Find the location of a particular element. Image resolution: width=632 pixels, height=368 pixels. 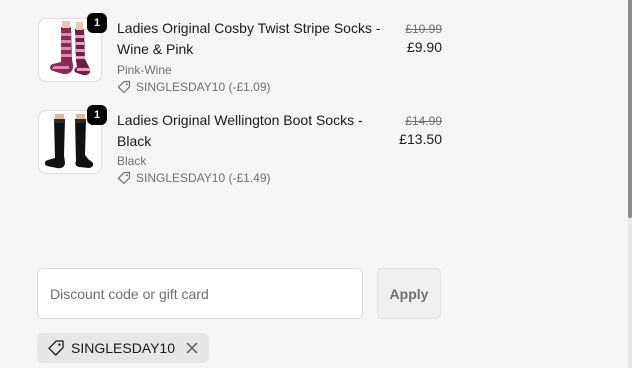

discount-text: SINGLESDAY10 (-£1.49) is located at coordinates (203, 178).